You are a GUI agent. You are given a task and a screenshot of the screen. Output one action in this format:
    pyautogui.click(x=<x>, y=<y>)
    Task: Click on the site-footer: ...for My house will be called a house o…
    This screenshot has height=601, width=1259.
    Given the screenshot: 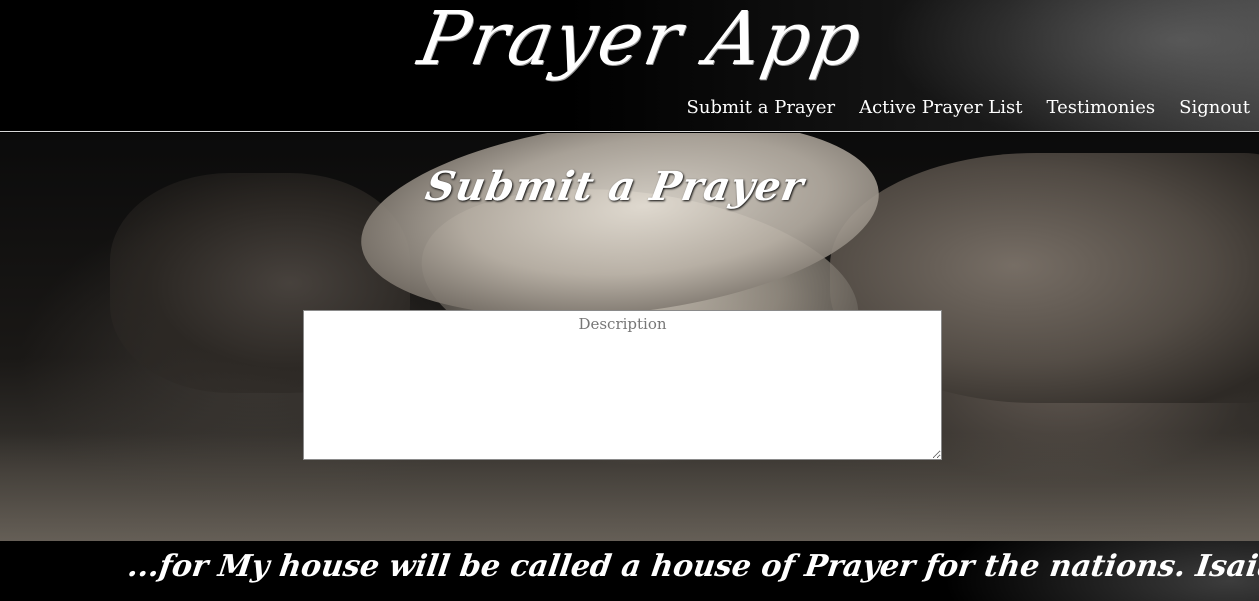 What is the action you would take?
    pyautogui.click(x=629, y=571)
    